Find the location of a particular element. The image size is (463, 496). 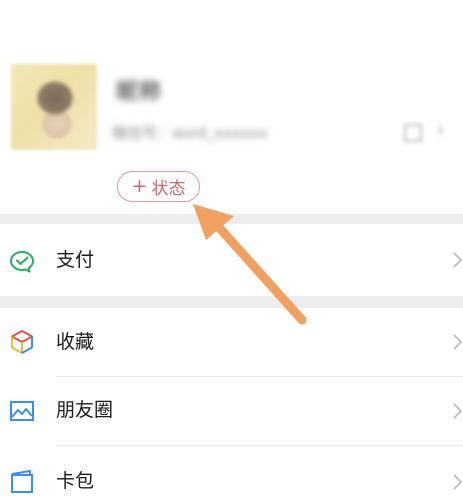

plus-icon: + is located at coordinates (139, 186).